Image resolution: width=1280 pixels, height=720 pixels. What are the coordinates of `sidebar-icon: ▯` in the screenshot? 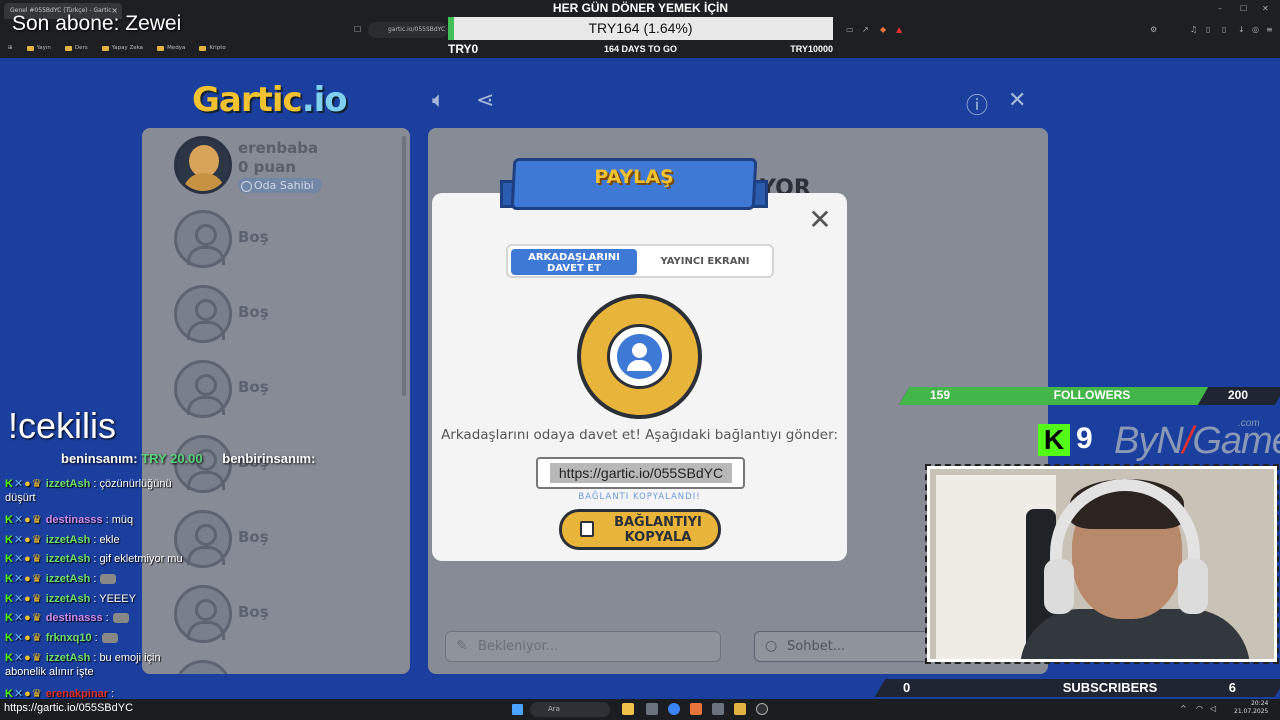 It's located at (1208, 29).